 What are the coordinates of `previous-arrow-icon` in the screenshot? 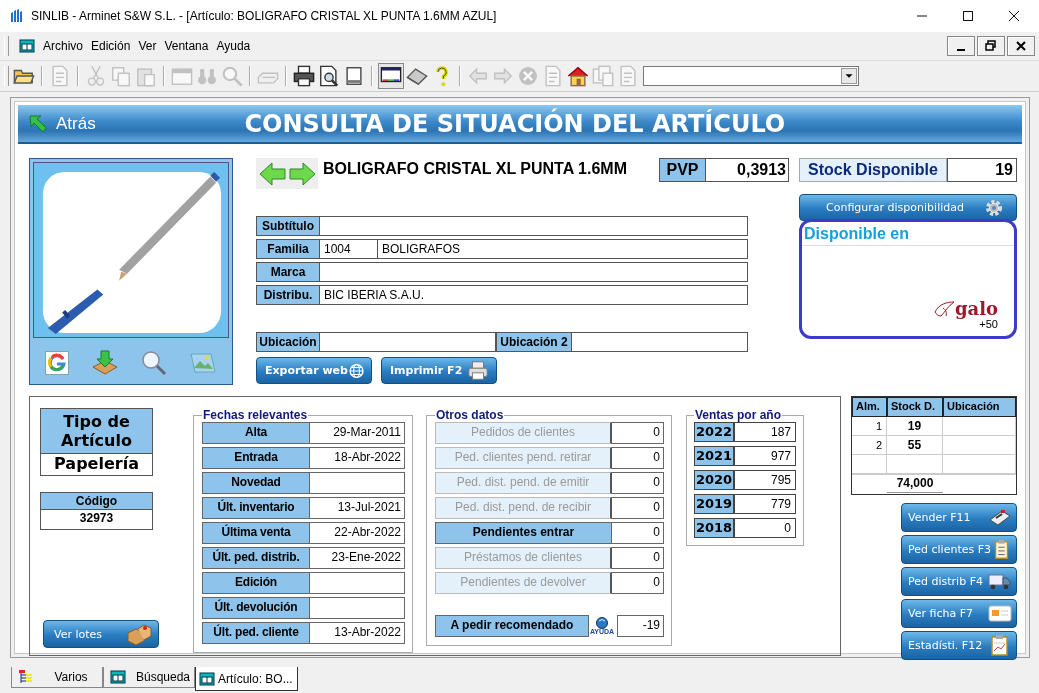 It's located at (272, 173).